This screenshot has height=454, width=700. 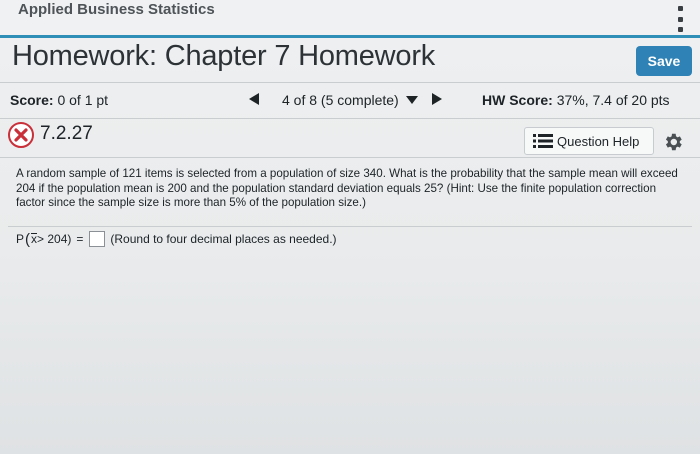 What do you see at coordinates (340, 100) in the screenshot?
I see `question-progress-label: 4 of 8 (5 complete)` at bounding box center [340, 100].